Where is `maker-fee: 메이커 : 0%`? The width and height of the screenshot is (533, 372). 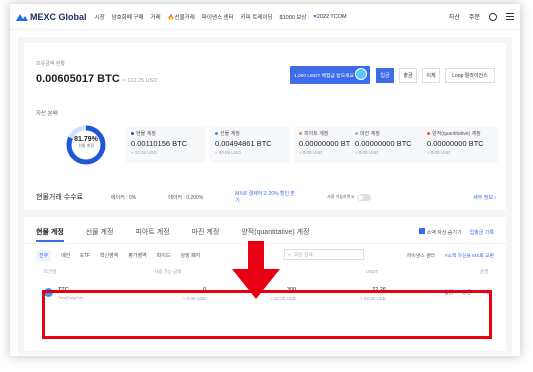
maker-fee: 메이커 : 0% is located at coordinates (124, 197).